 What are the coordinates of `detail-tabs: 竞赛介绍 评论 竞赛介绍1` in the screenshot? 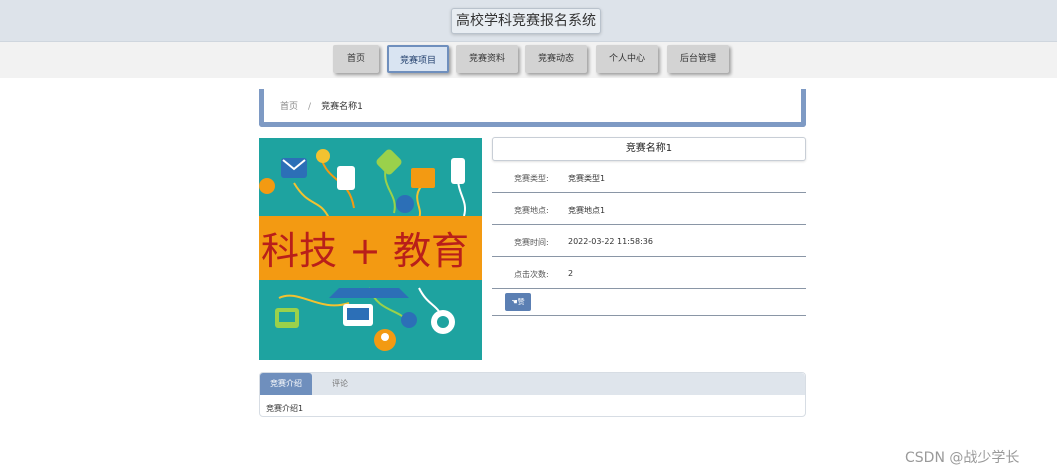 It's located at (532, 394).